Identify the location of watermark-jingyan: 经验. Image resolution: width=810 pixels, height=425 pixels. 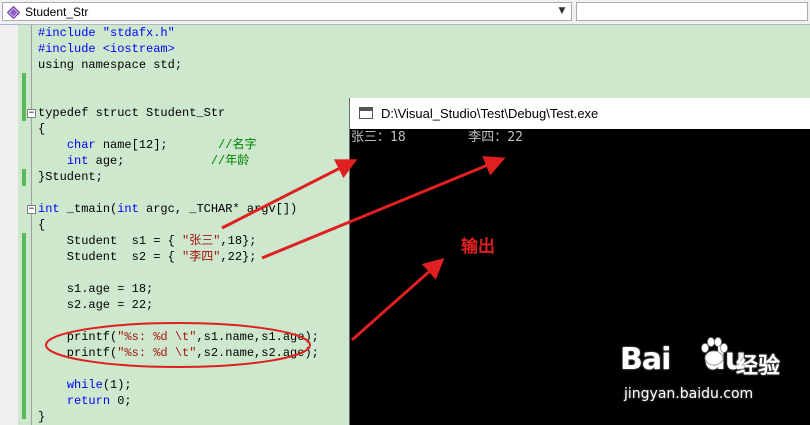
(758, 366).